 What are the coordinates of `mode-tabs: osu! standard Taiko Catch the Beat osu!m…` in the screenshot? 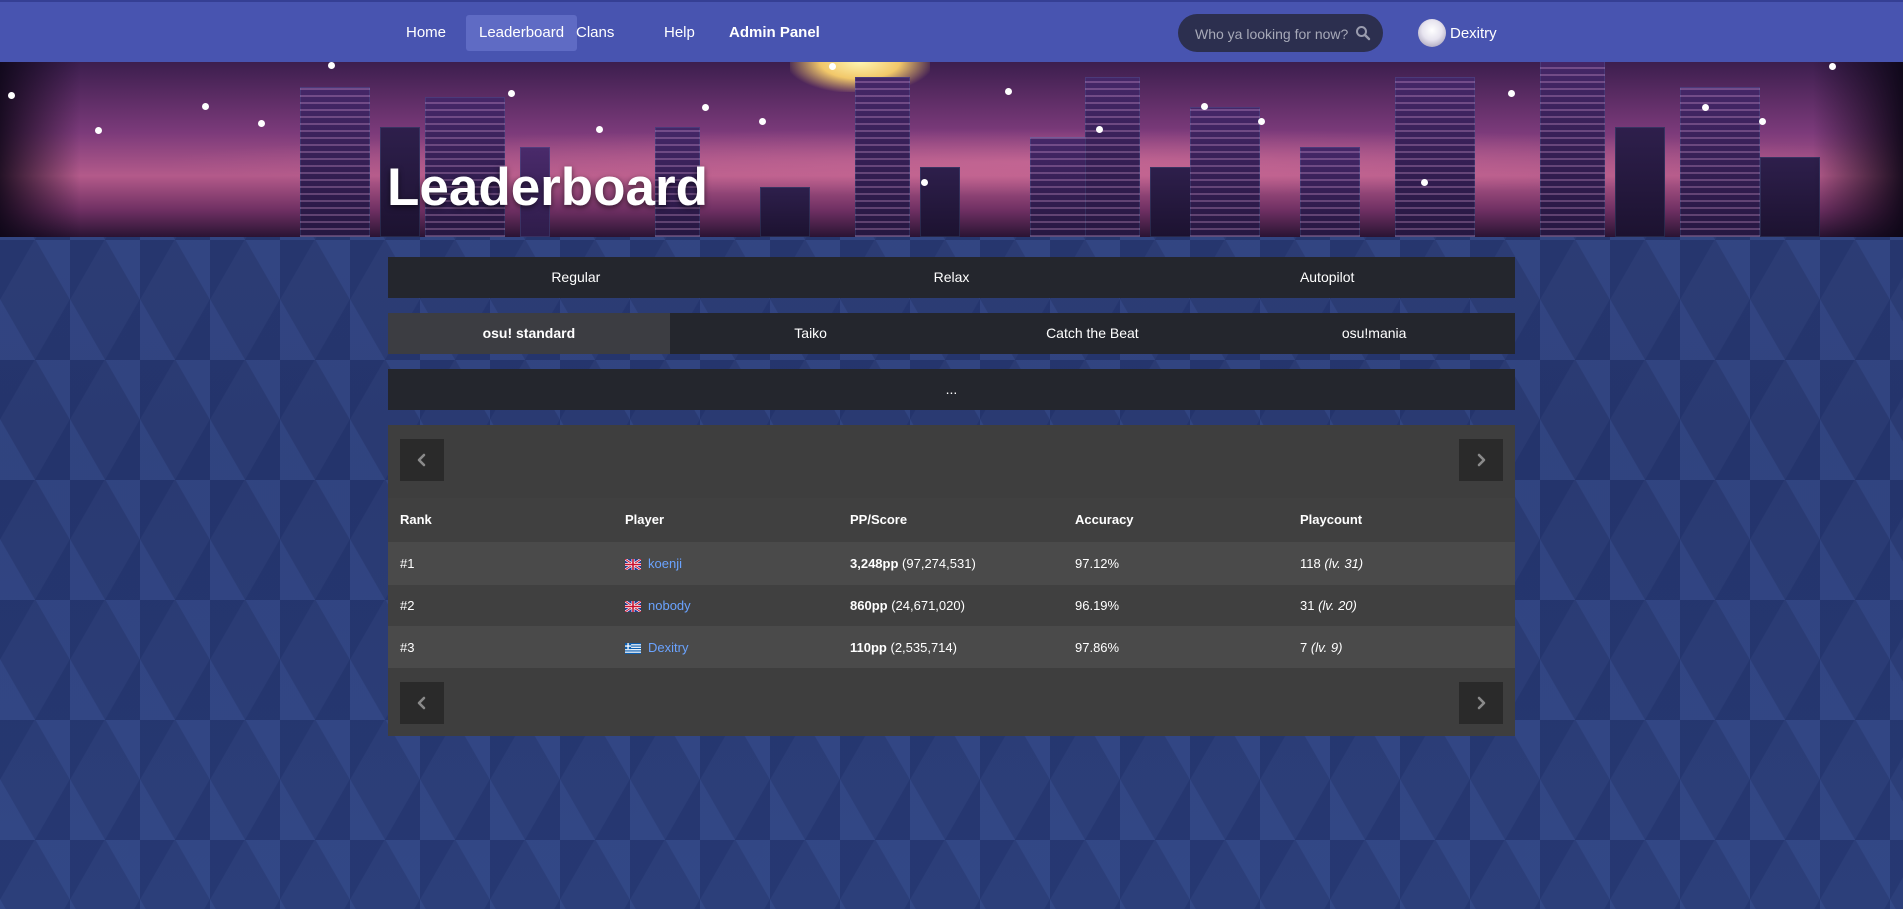 It's located at (951, 333).